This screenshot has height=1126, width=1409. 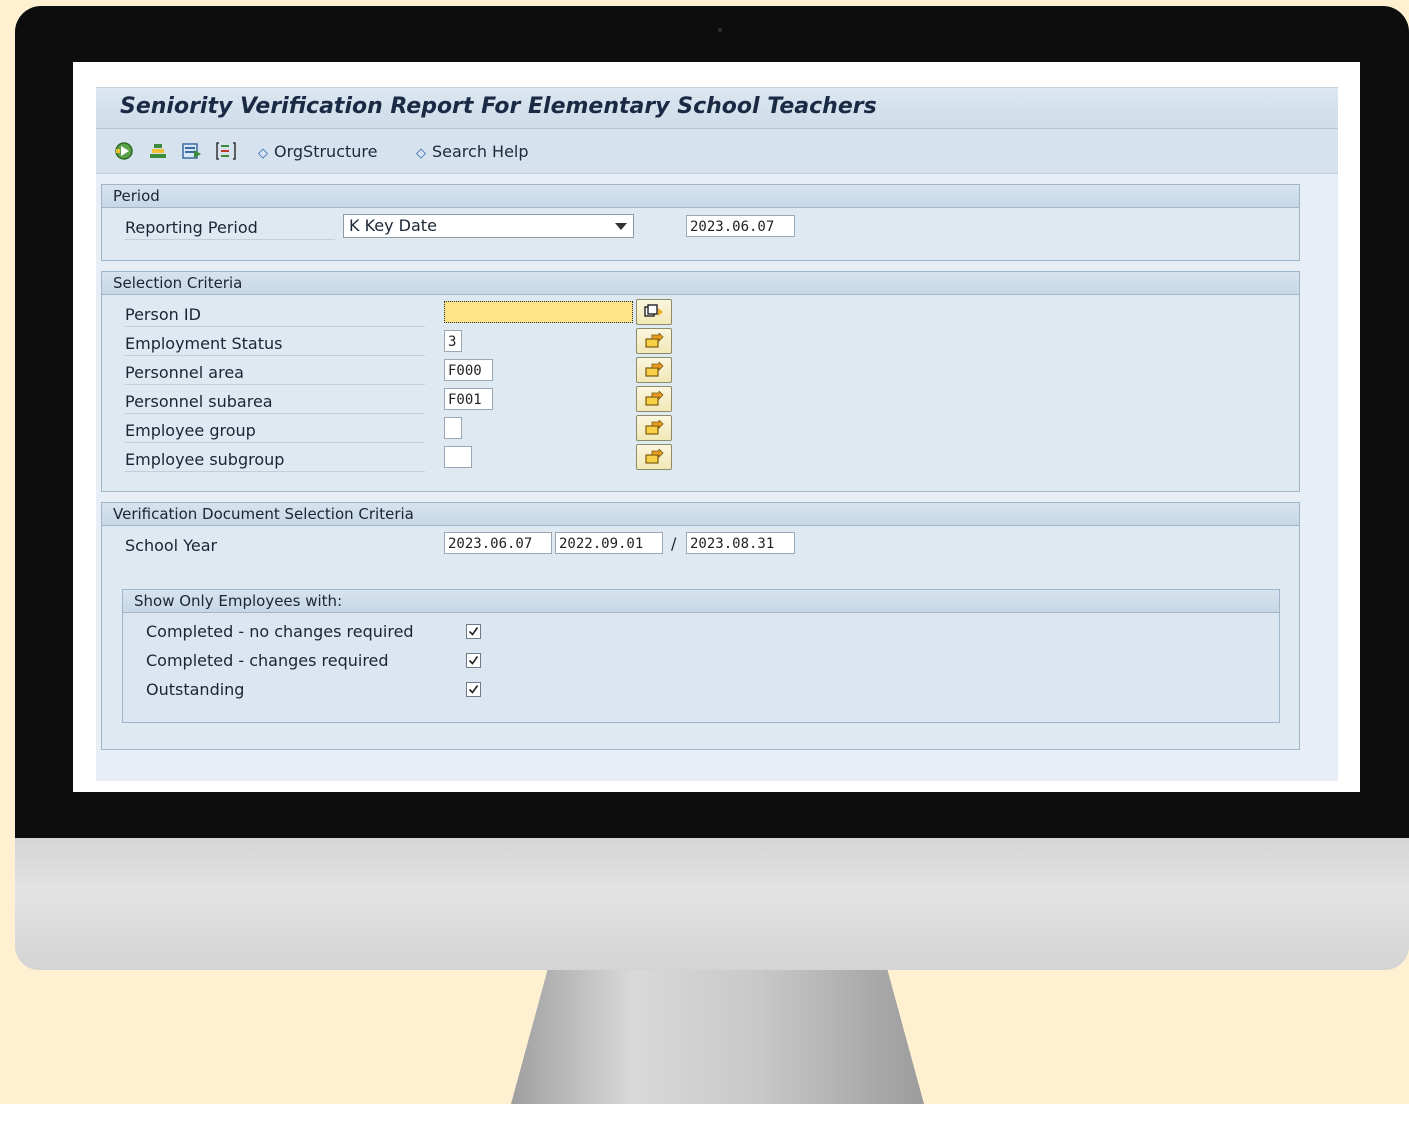 What do you see at coordinates (538, 312) in the screenshot?
I see `person-id-field` at bounding box center [538, 312].